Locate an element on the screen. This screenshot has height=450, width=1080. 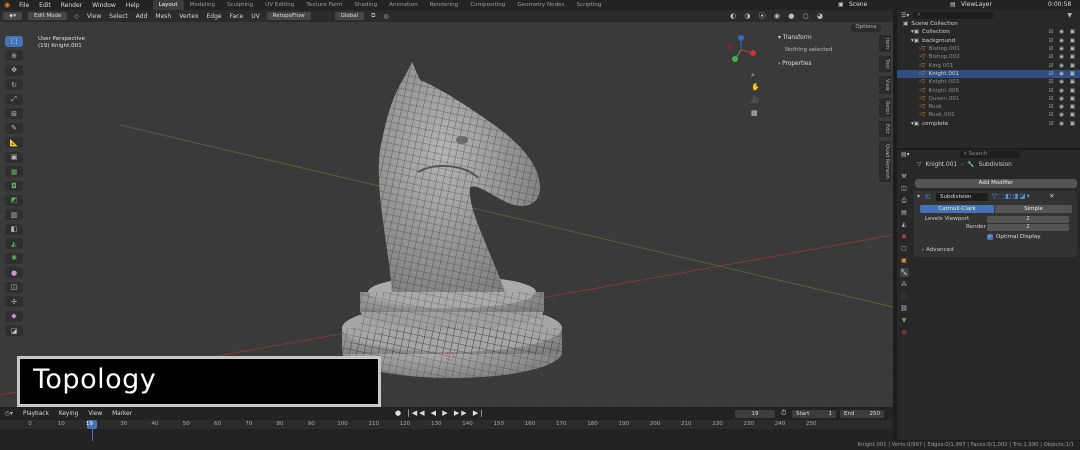
tab-rendering: Rendering is located at coordinates (444, 5).